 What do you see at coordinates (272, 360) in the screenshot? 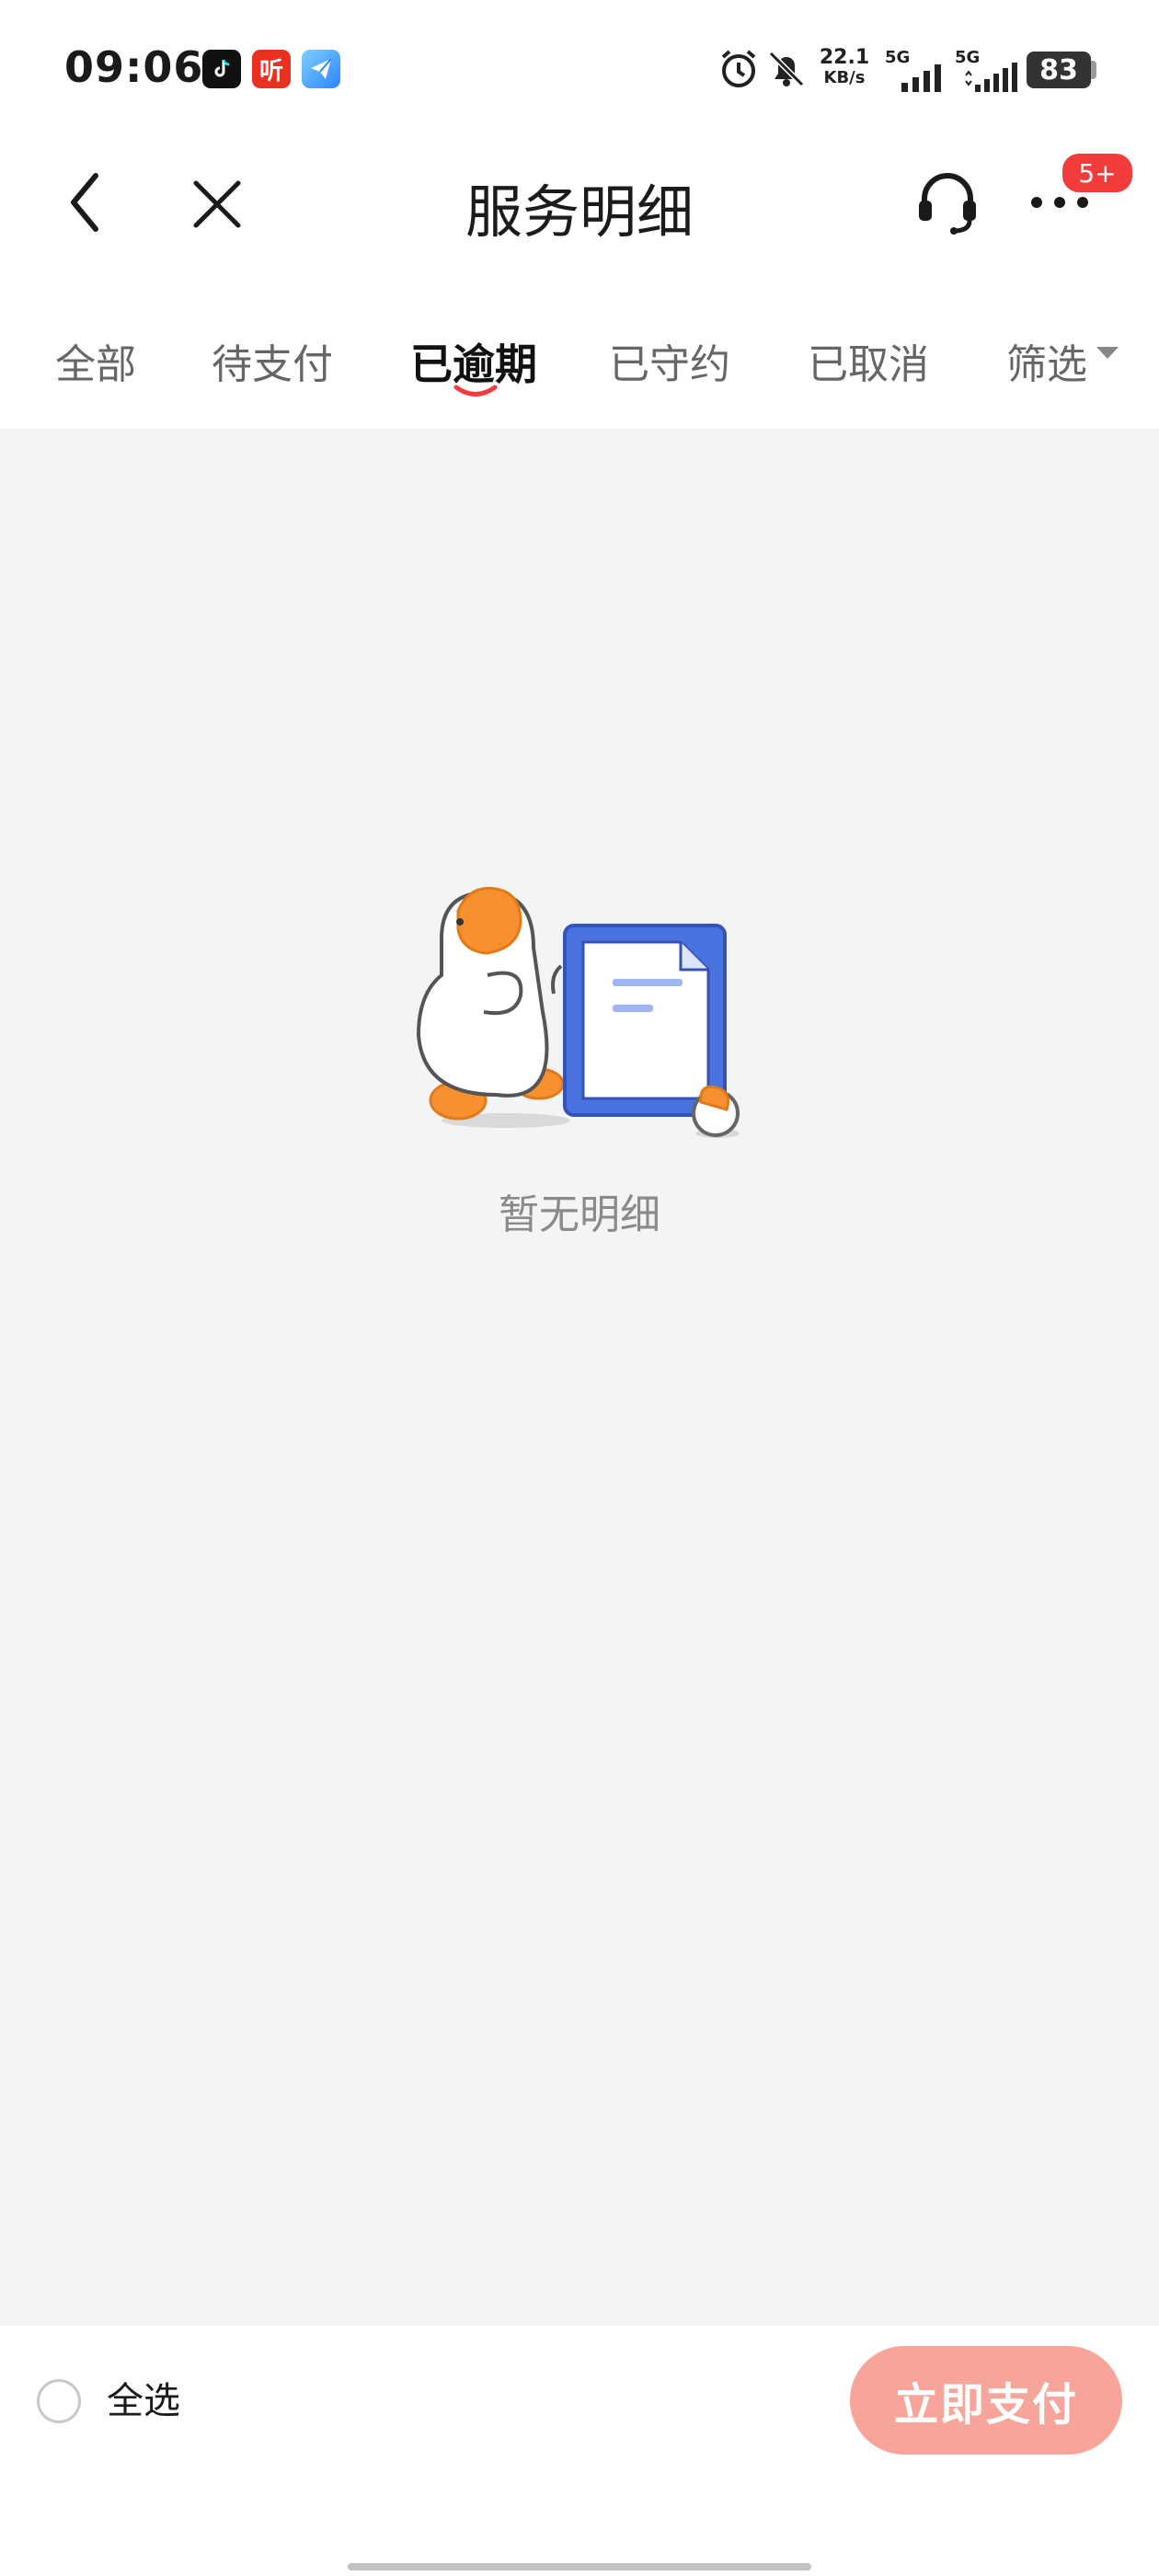
I see `tab-pending-payment: 待支付` at bounding box center [272, 360].